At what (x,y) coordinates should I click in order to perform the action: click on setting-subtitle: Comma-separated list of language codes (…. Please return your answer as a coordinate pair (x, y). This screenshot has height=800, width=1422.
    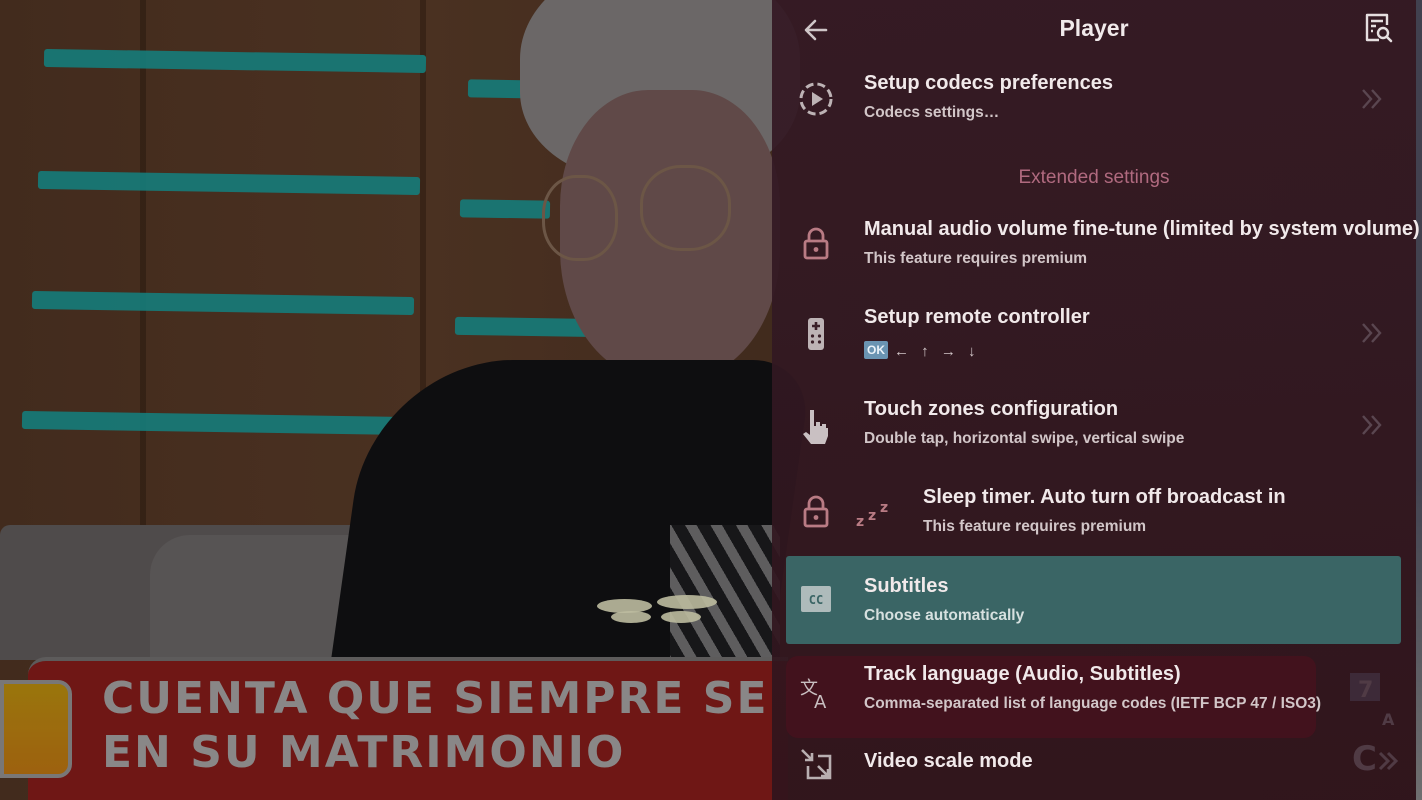
    Looking at the image, I should click on (1093, 703).